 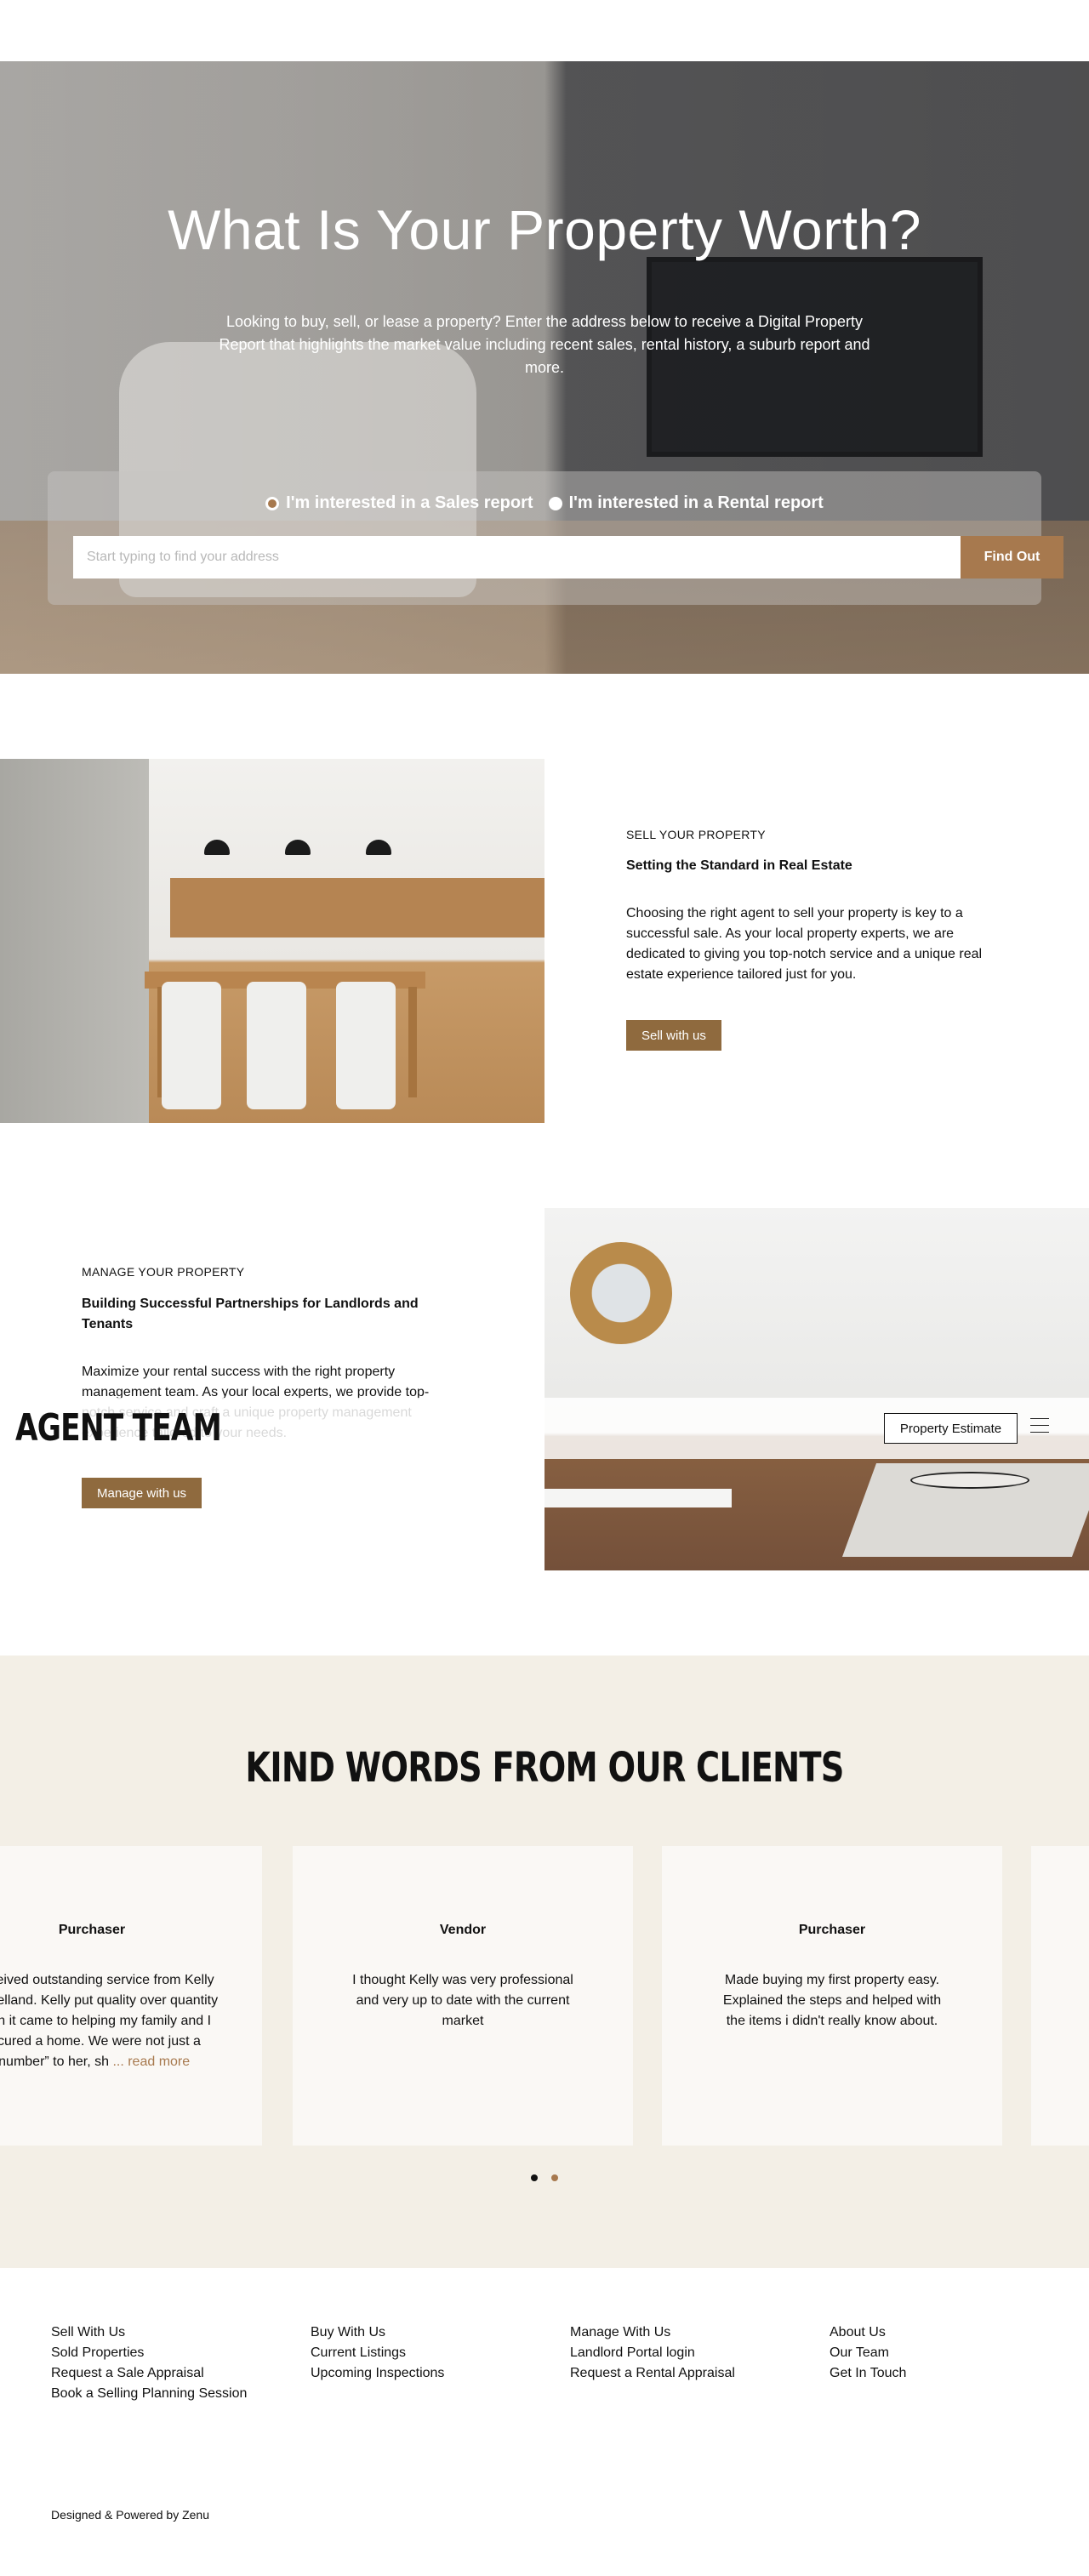 What do you see at coordinates (868, 2373) in the screenshot?
I see `footer-link: Get In Touch` at bounding box center [868, 2373].